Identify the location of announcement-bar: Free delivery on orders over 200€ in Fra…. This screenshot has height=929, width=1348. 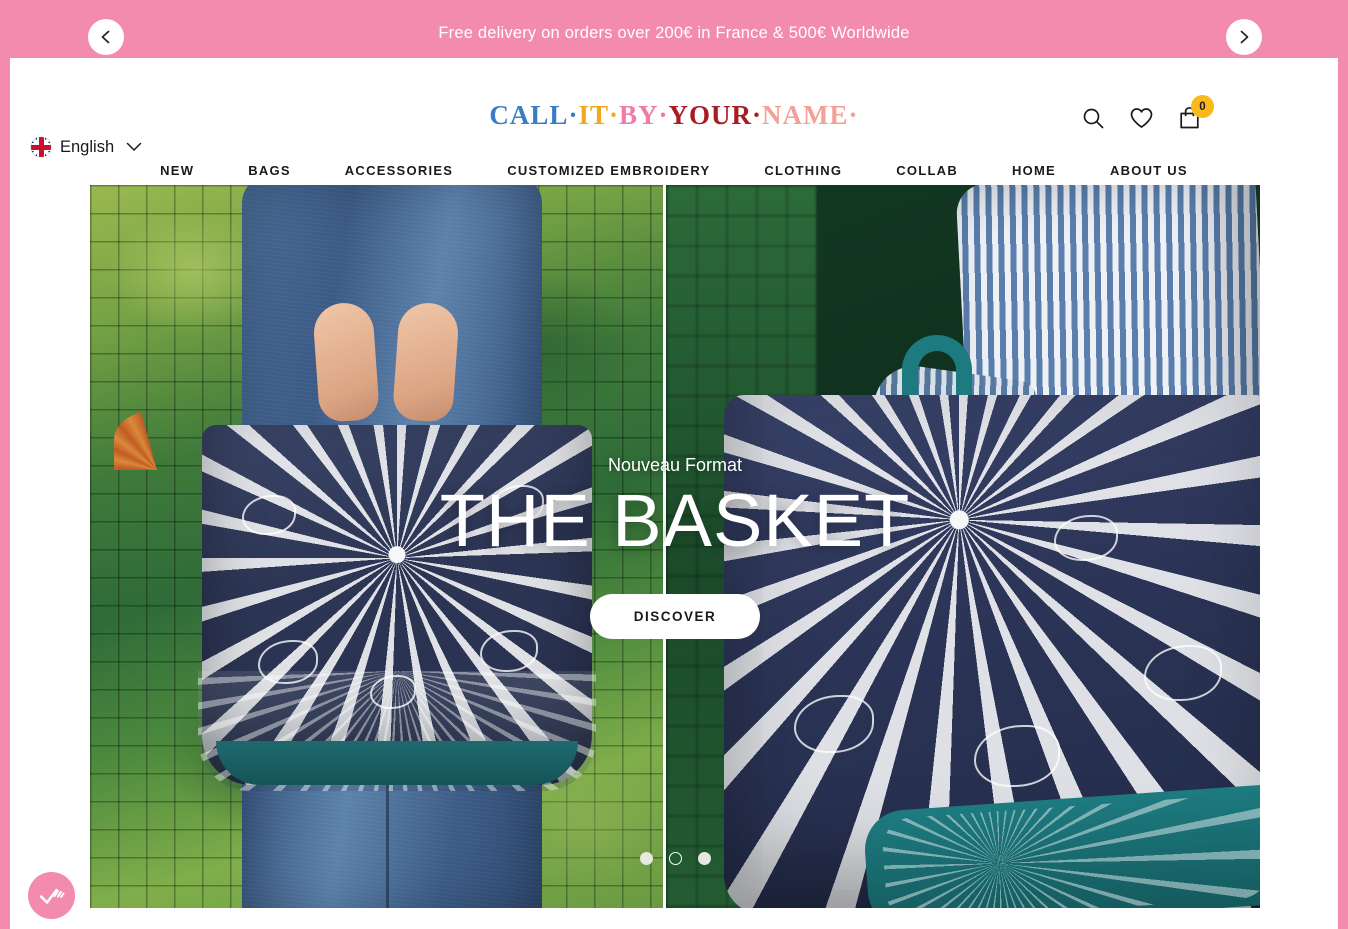
(674, 33).